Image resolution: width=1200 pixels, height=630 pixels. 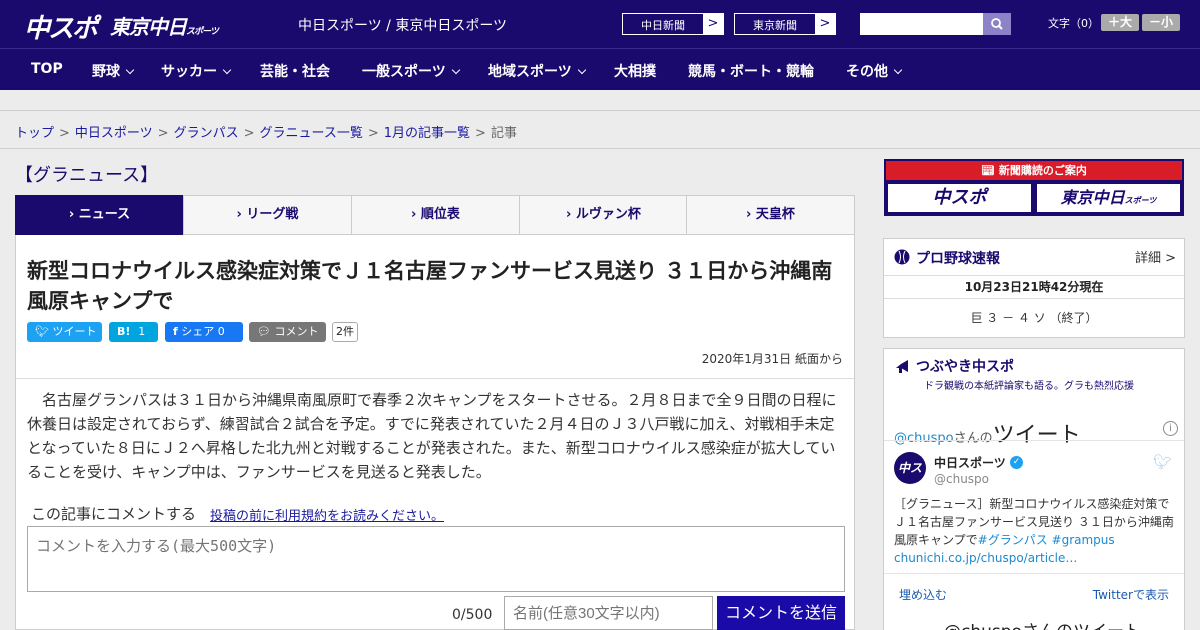 What do you see at coordinates (1034, 317) in the screenshot?
I see `baseball-score: 巨 ３ － ４ ソ （終了）` at bounding box center [1034, 317].